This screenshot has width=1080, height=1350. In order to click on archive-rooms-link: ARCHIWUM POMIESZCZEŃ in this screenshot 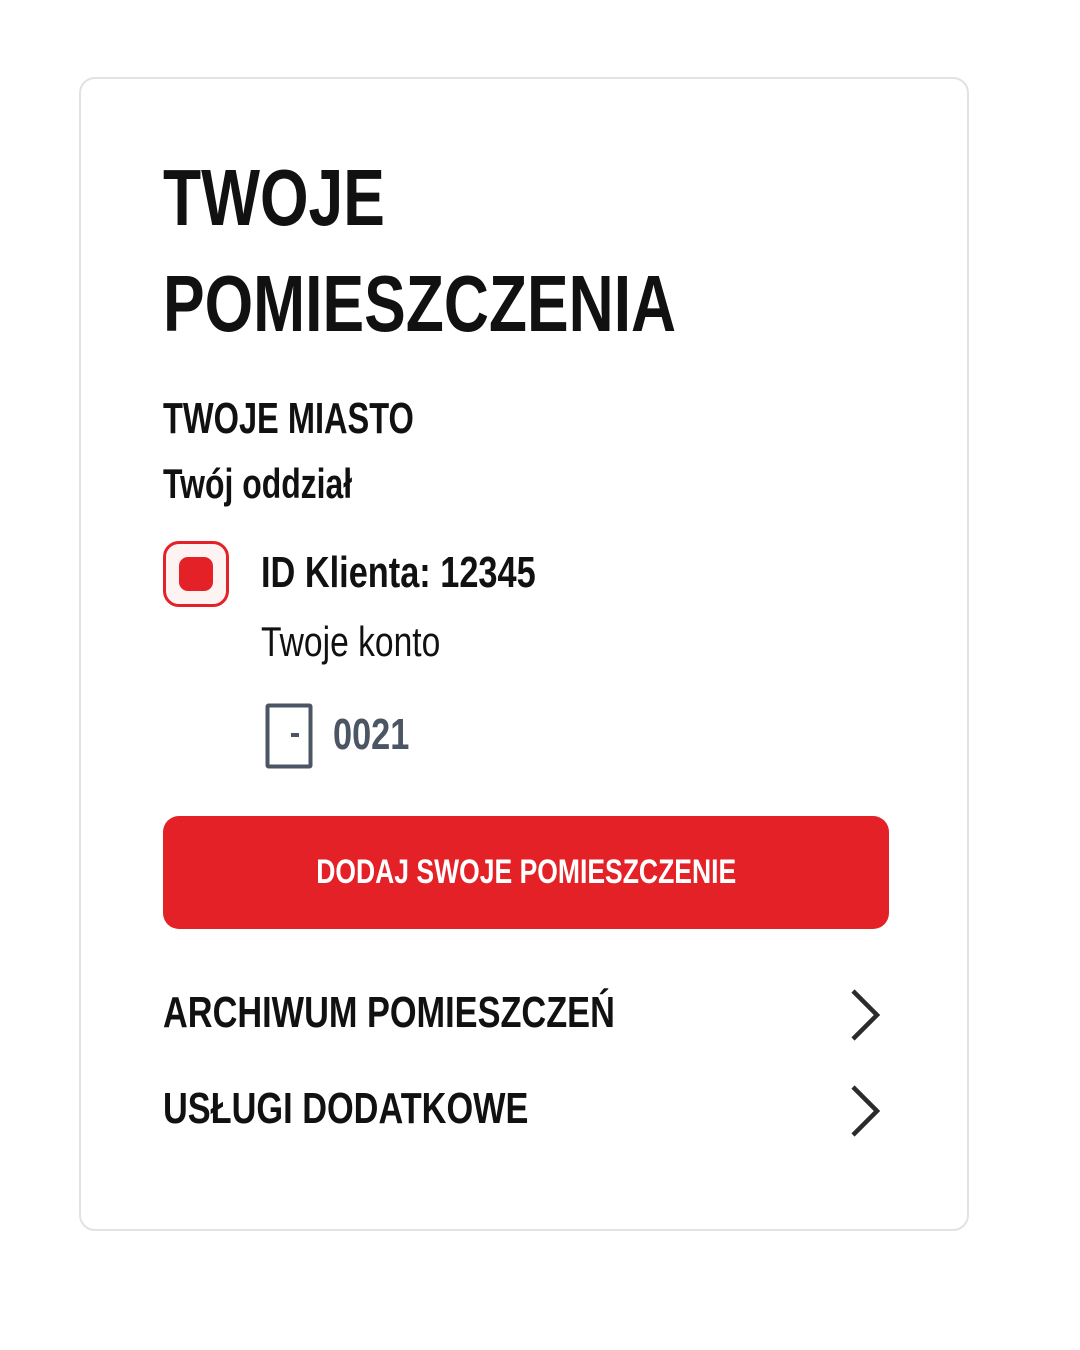, I will do `click(523, 1014)`.